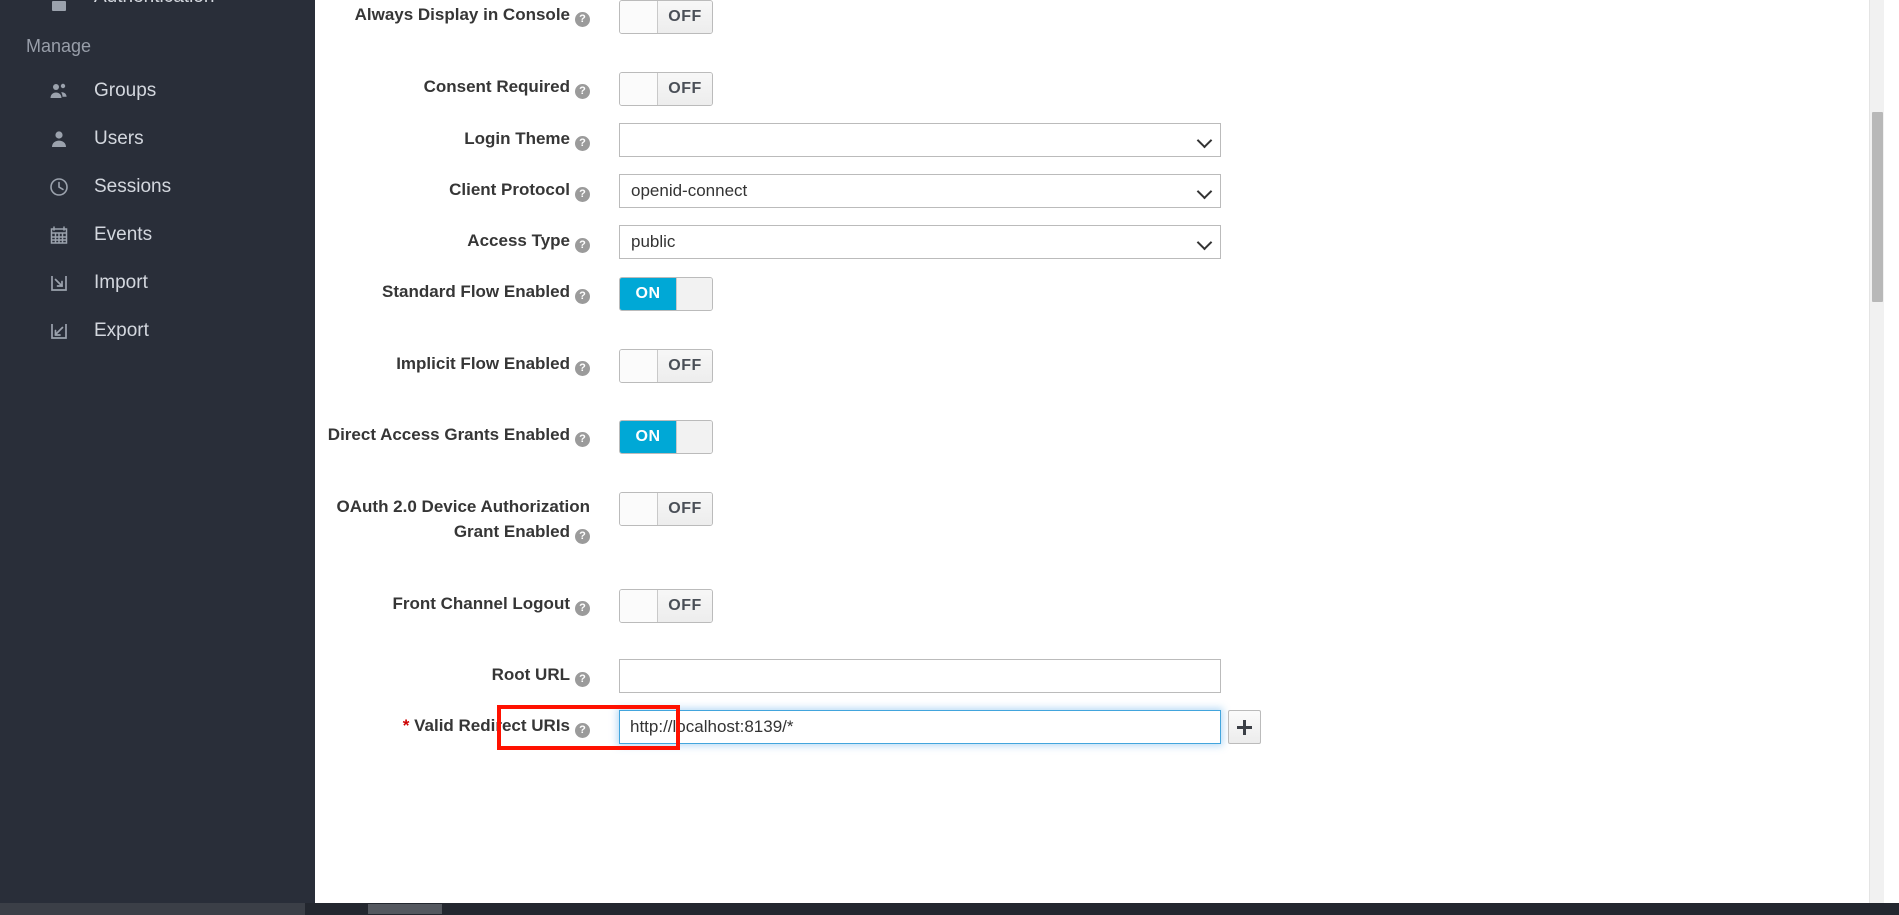  I want to click on sidebar-item-label: Import, so click(121, 282).